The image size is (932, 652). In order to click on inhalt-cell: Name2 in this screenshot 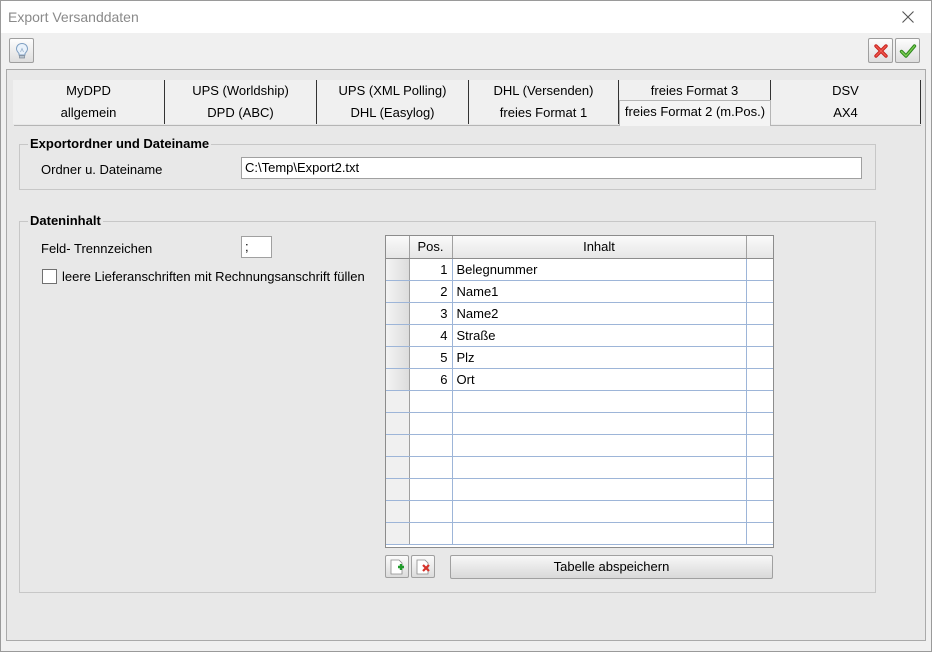, I will do `click(599, 313)`.